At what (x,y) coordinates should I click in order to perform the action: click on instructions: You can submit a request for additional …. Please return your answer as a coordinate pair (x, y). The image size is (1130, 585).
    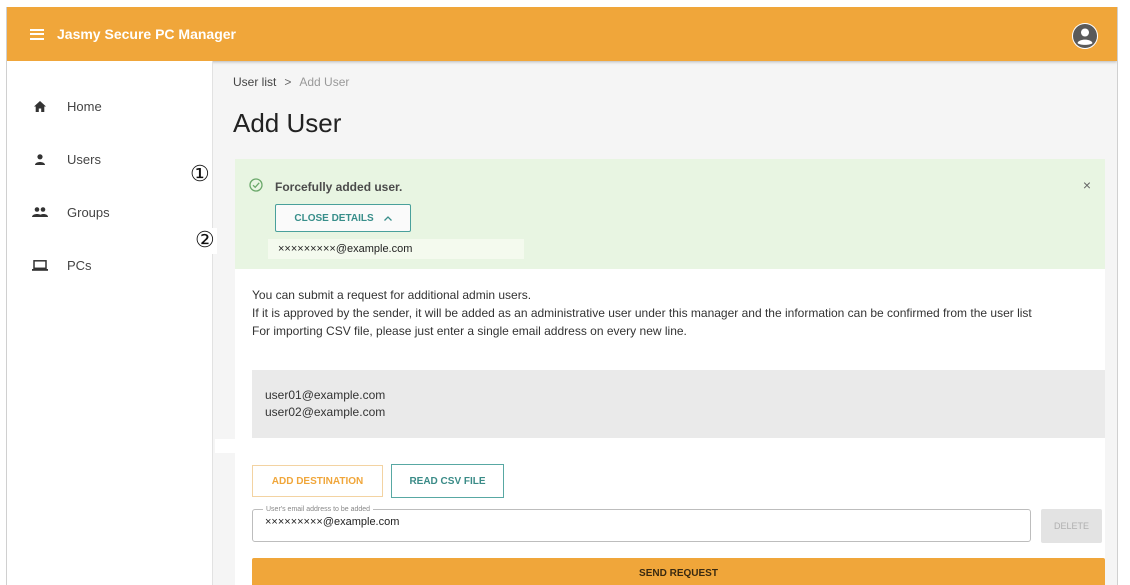
    Looking at the image, I should click on (677, 313).